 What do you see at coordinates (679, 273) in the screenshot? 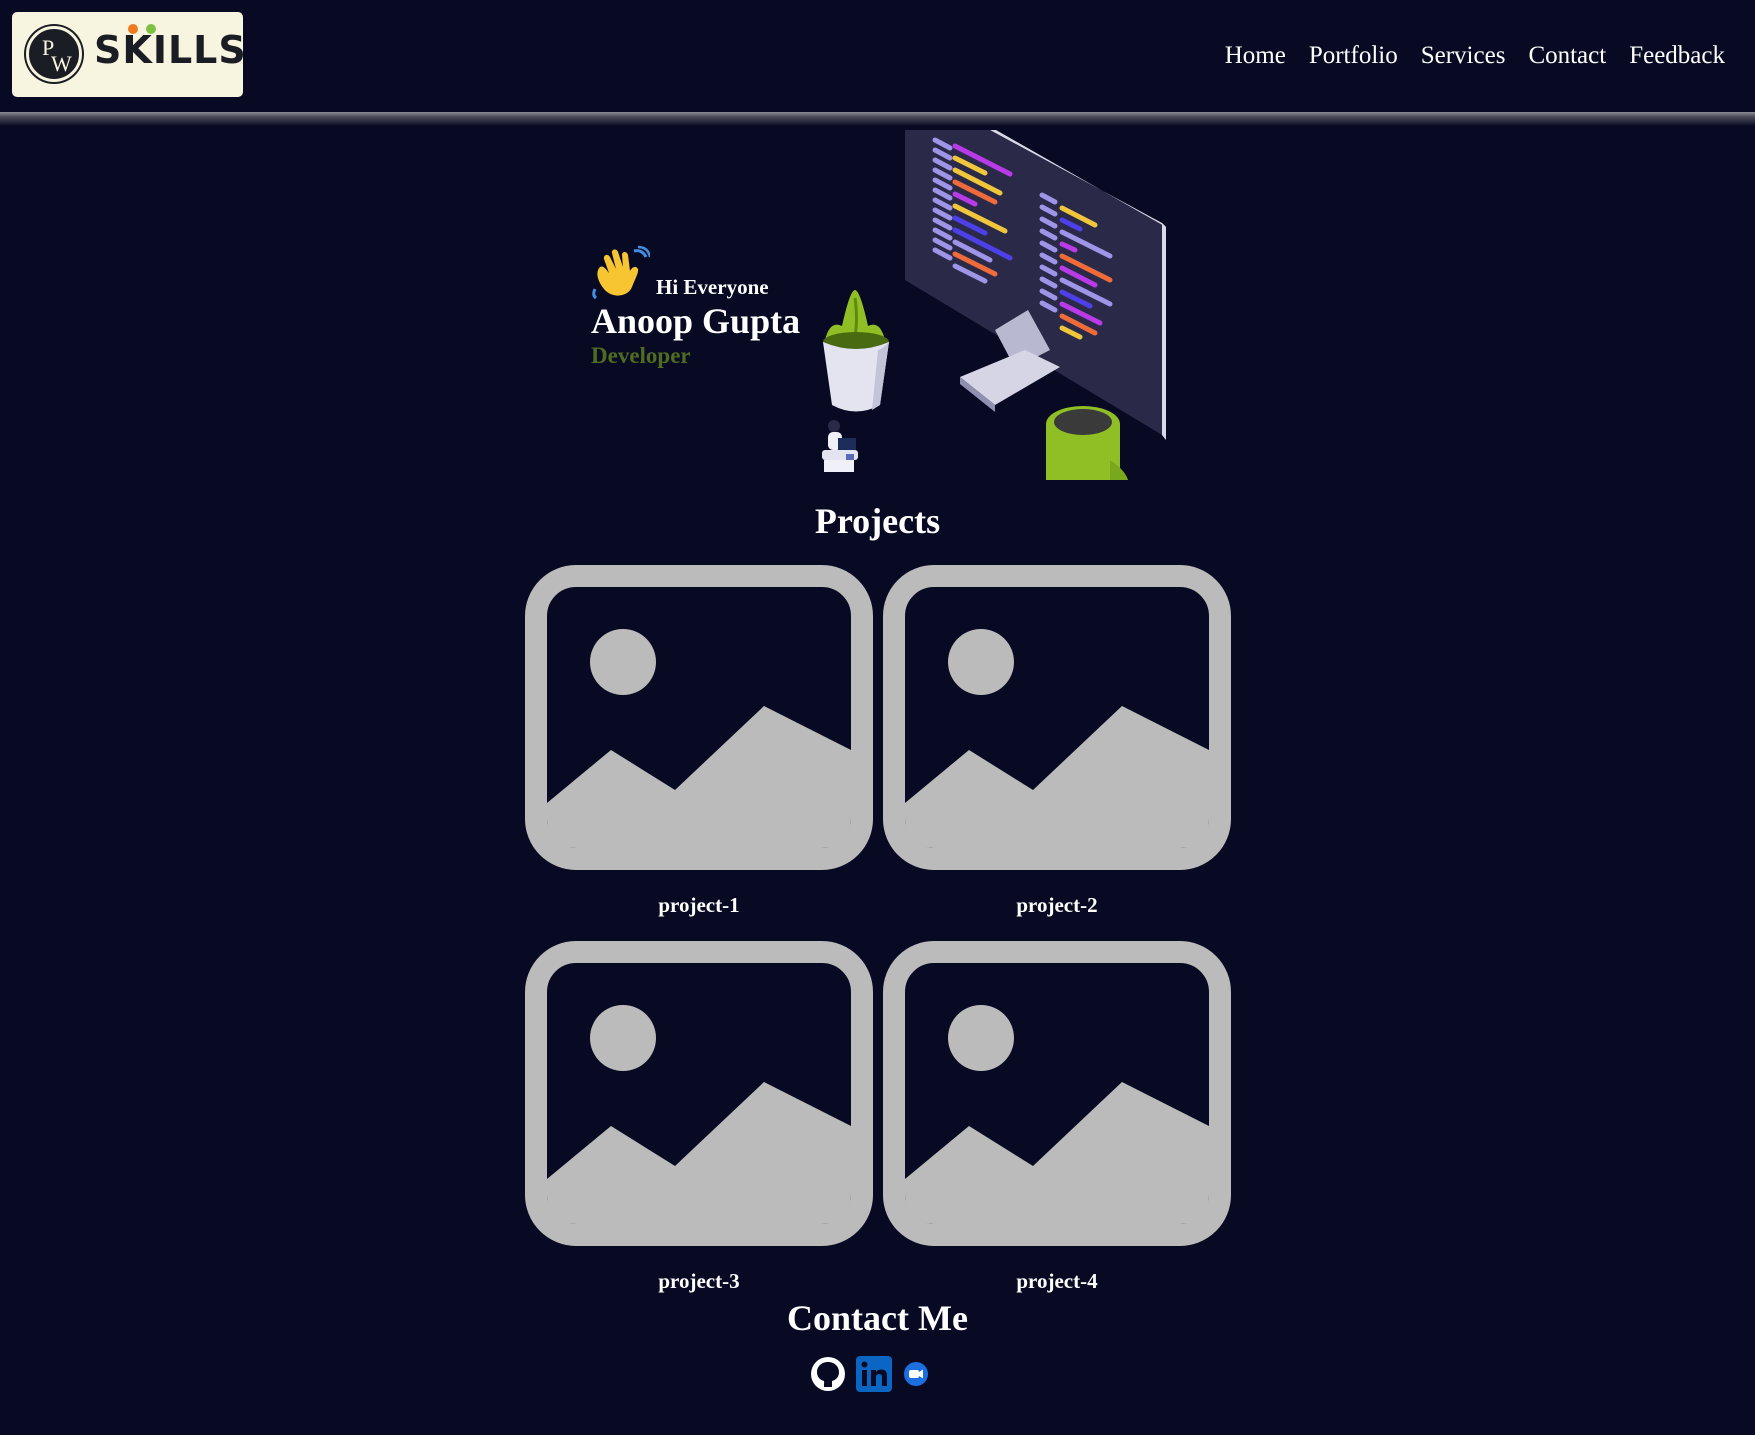
I see `hero-greeting: Hi Everyone` at bounding box center [679, 273].